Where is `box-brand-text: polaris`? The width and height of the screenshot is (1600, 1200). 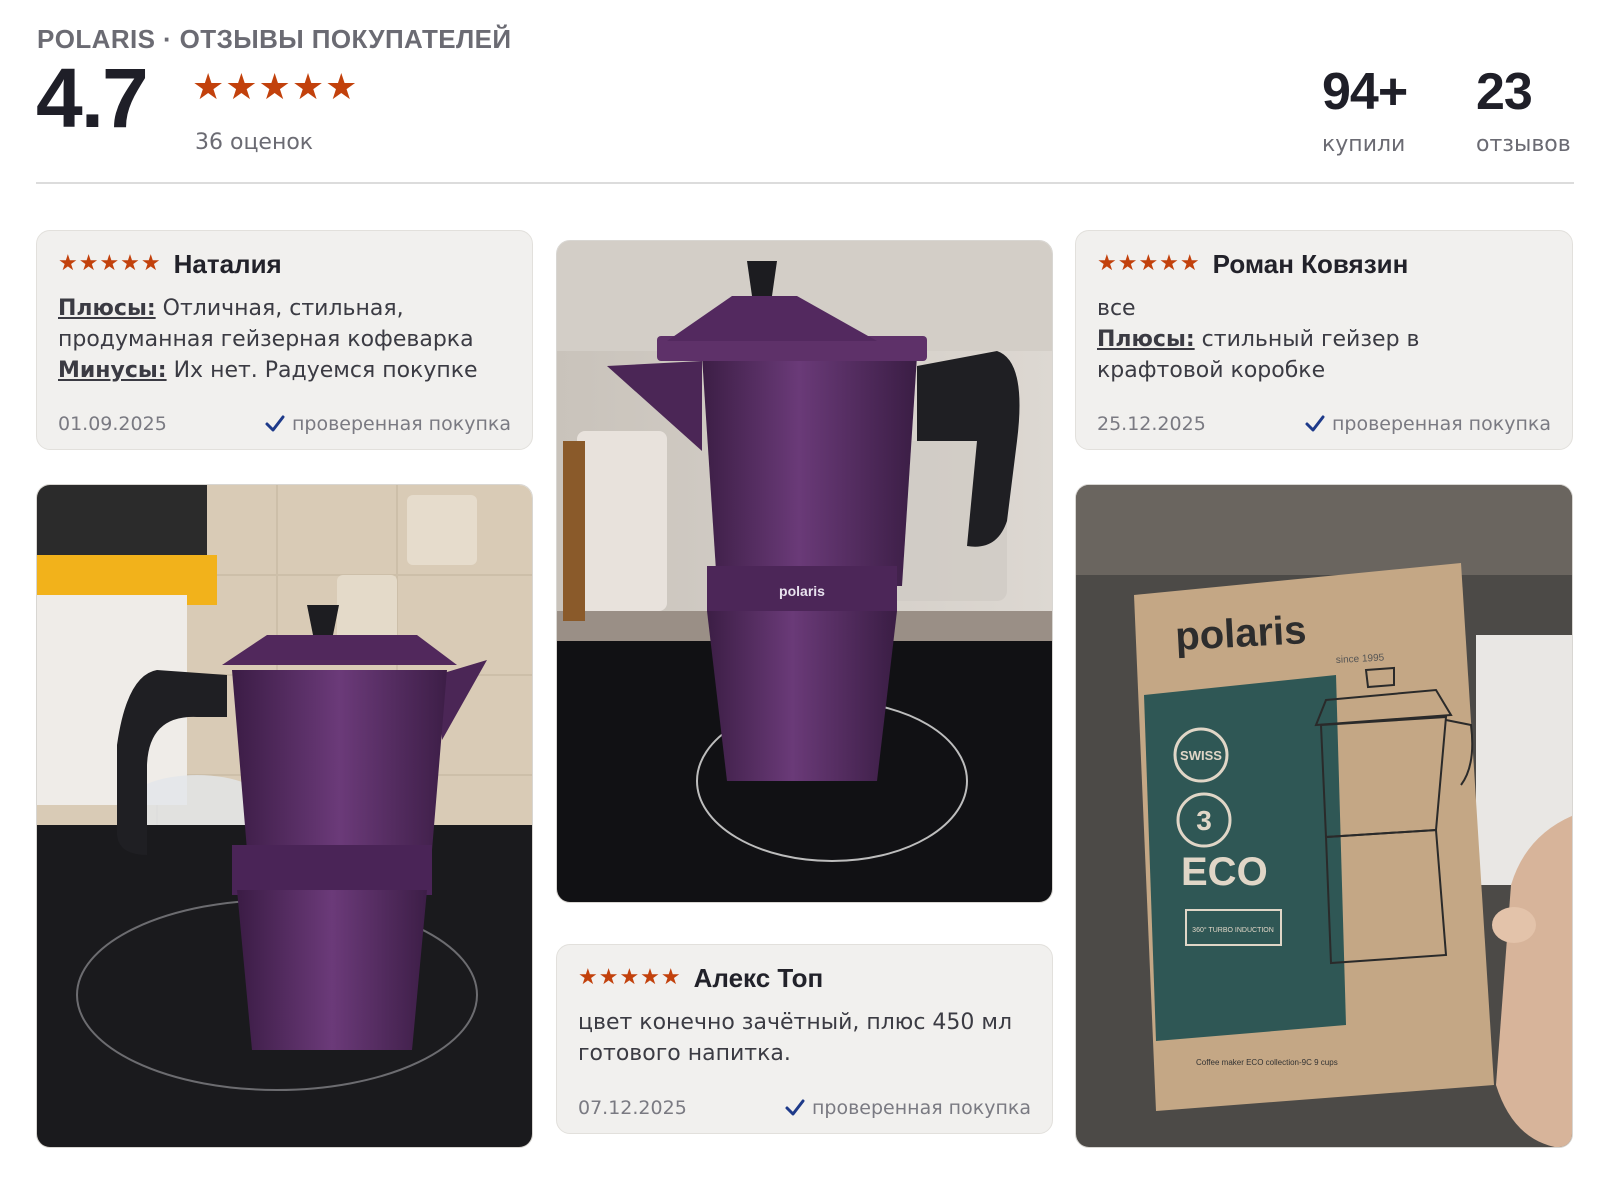
box-brand-text: polaris is located at coordinates (1240, 633).